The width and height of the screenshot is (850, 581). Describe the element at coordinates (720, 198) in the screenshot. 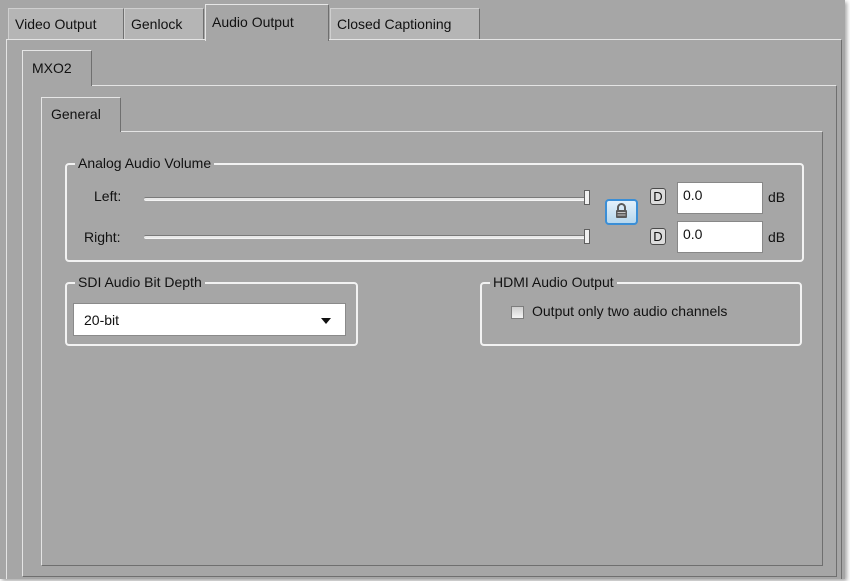

I see `left-volume-field: 0.0` at that location.